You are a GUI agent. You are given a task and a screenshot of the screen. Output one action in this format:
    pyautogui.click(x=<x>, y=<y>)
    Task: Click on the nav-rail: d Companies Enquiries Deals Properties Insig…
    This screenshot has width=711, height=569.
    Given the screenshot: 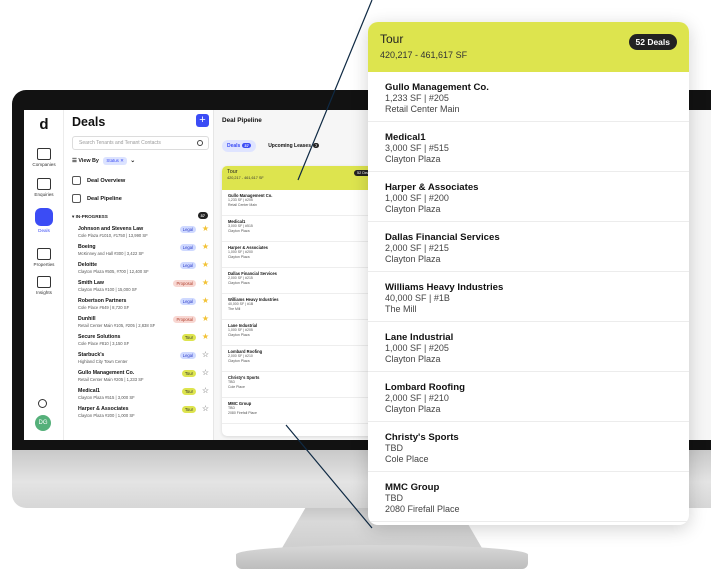 What is the action you would take?
    pyautogui.click(x=44, y=275)
    